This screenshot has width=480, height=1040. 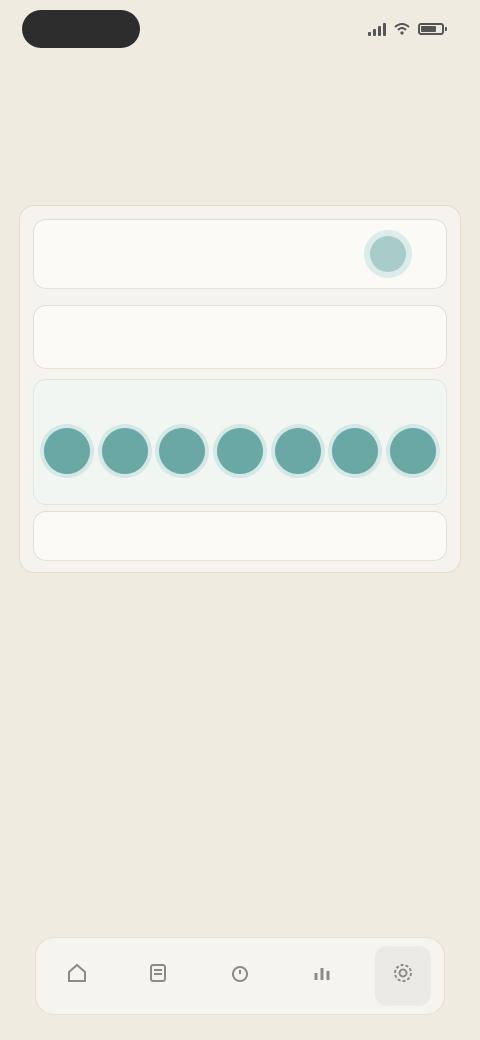 What do you see at coordinates (240, 254) in the screenshot?
I see `enable-reminder-row` at bounding box center [240, 254].